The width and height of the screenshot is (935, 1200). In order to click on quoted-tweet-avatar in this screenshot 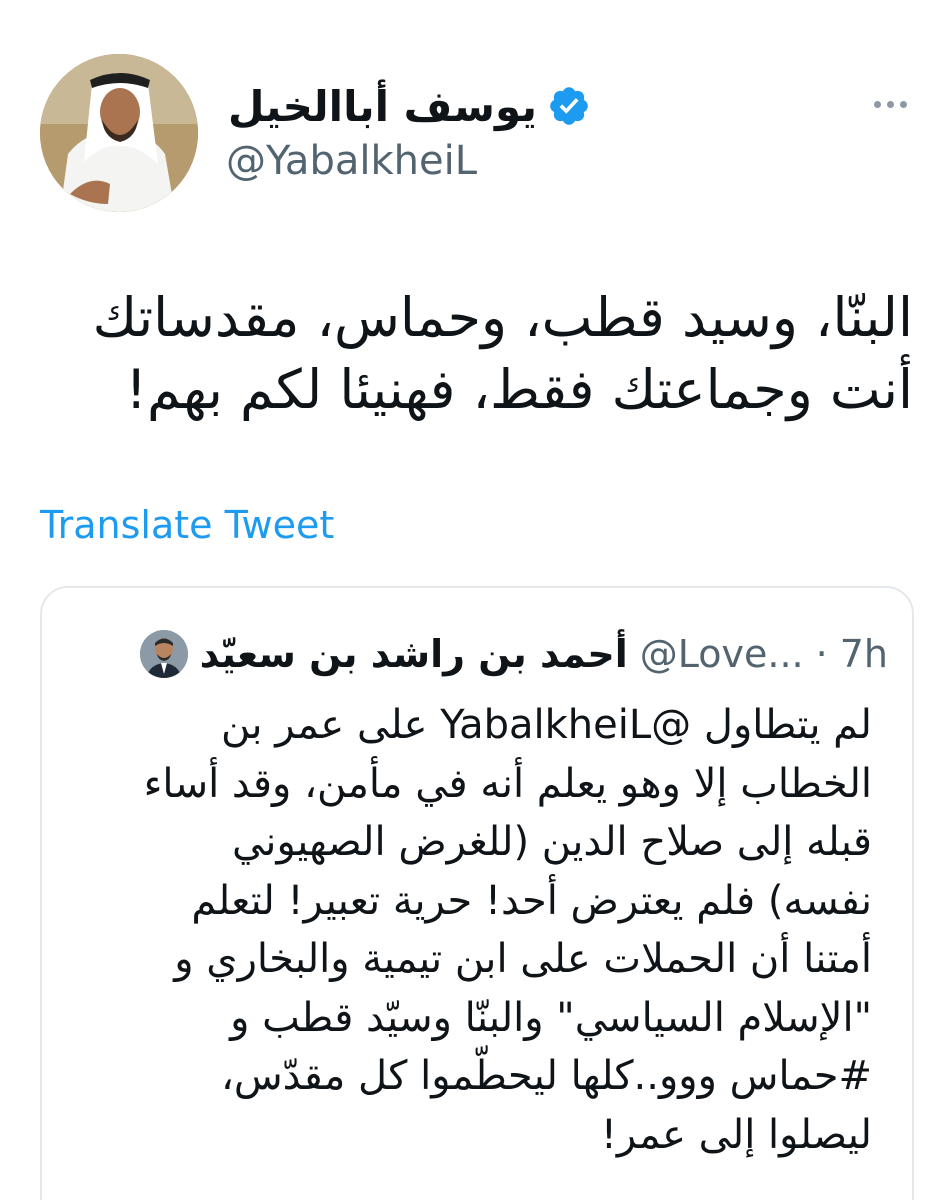, I will do `click(163, 654)`.